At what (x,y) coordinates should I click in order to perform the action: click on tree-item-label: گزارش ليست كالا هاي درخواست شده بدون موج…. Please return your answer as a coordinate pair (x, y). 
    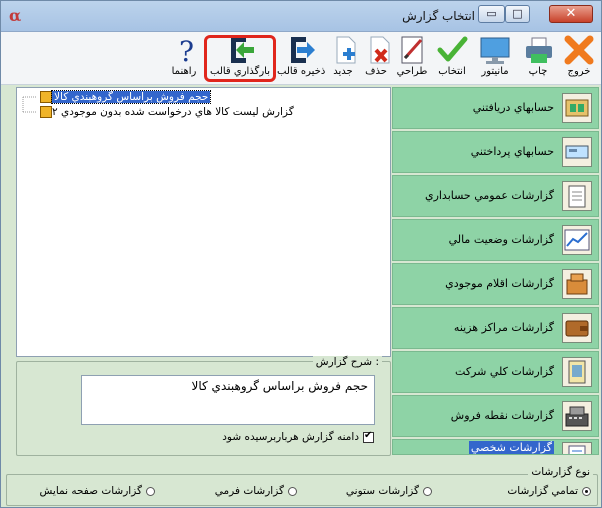
    Looking at the image, I should click on (173, 112).